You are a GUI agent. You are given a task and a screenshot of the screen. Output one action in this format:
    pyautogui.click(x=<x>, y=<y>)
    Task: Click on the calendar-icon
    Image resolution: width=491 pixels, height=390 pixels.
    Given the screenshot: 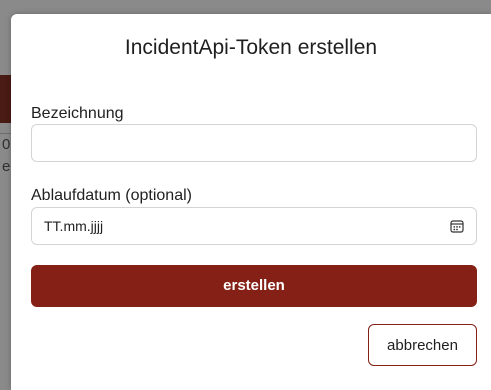 What is the action you would take?
    pyautogui.click(x=457, y=226)
    